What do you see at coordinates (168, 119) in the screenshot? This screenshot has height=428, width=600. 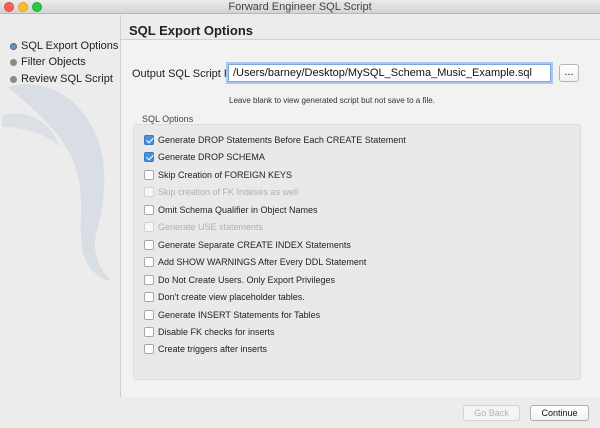 I see `sql-options-label: SQL Options` at bounding box center [168, 119].